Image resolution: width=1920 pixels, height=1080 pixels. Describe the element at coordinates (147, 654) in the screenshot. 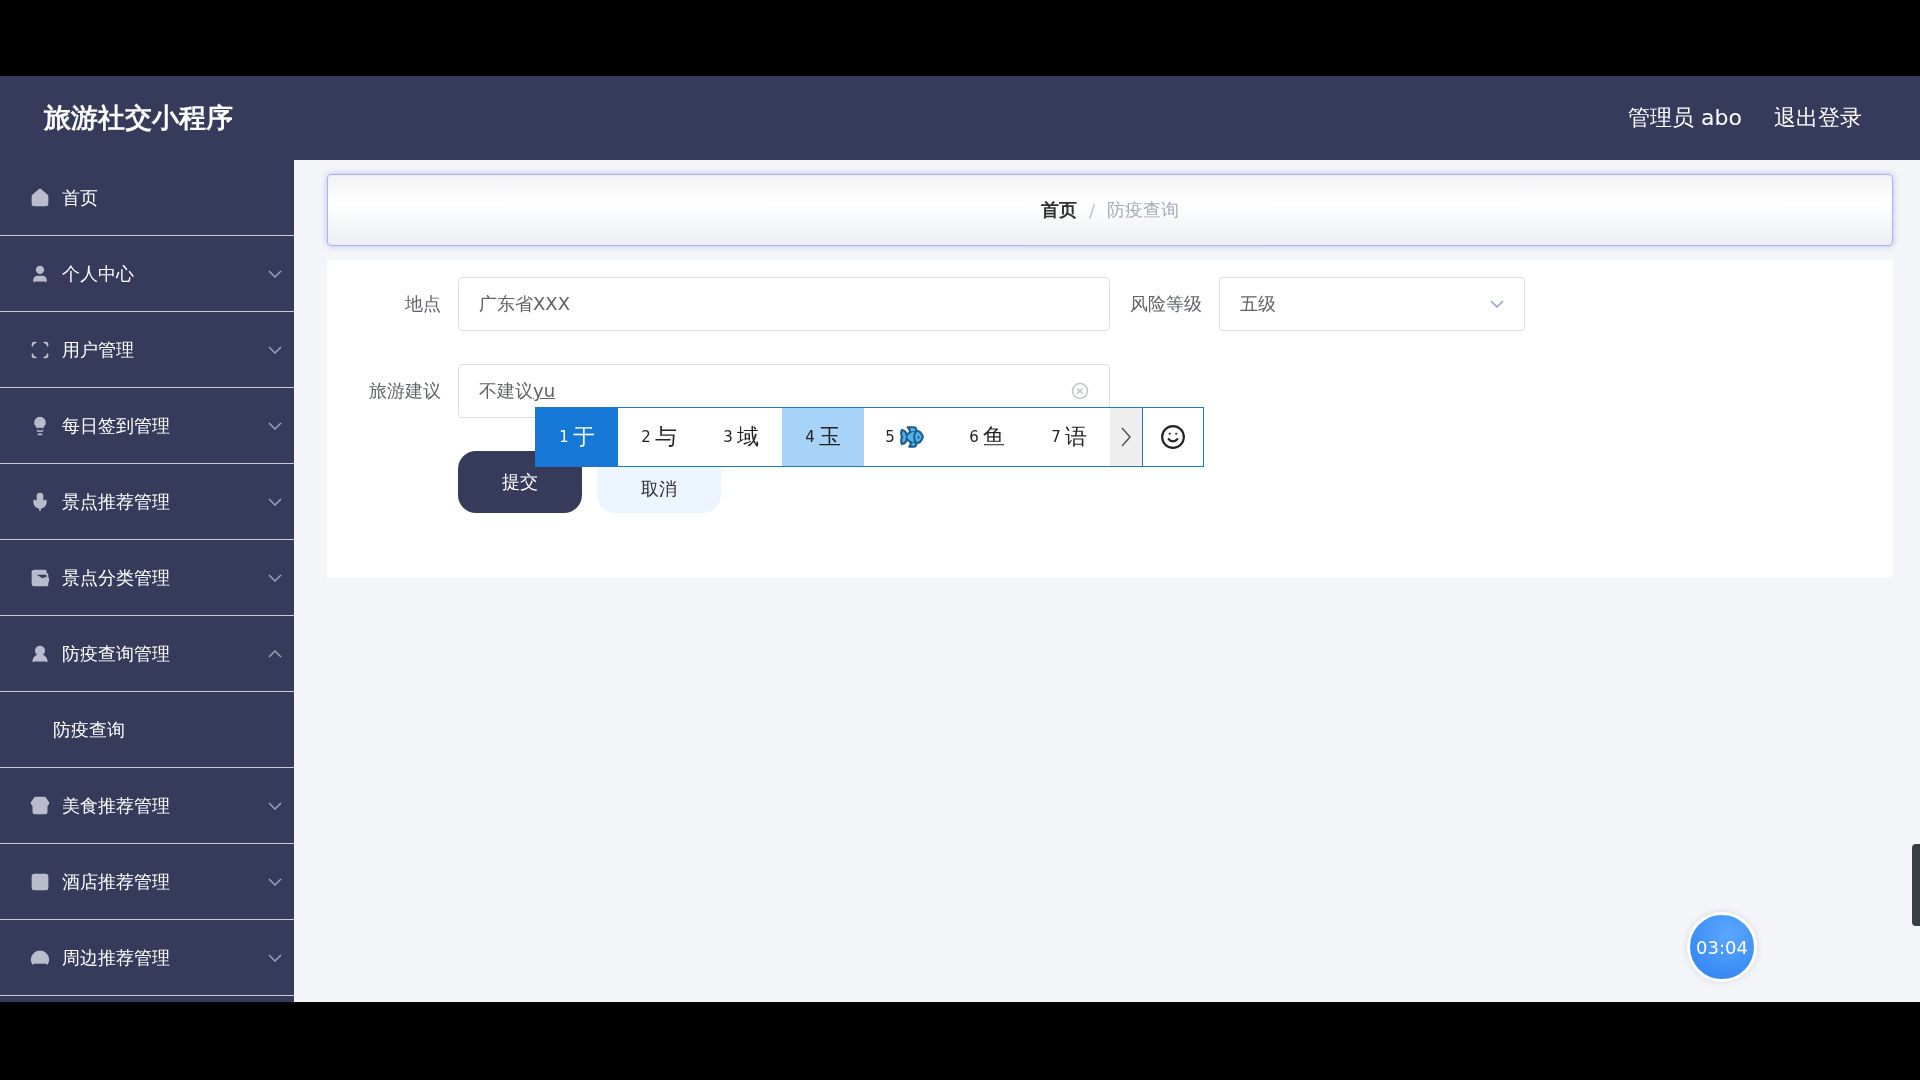

I see `sidebar-item: 防疫查询管理` at that location.